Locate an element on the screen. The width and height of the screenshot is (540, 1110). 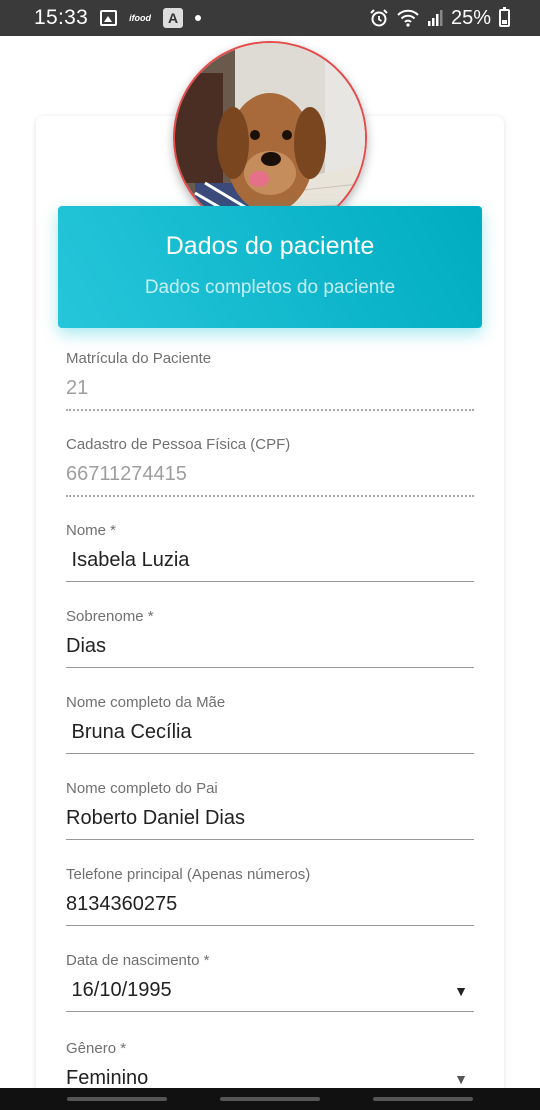
field-pai: Nome completo do Pai Roberto Daniel Dias is located at coordinates (270, 810).